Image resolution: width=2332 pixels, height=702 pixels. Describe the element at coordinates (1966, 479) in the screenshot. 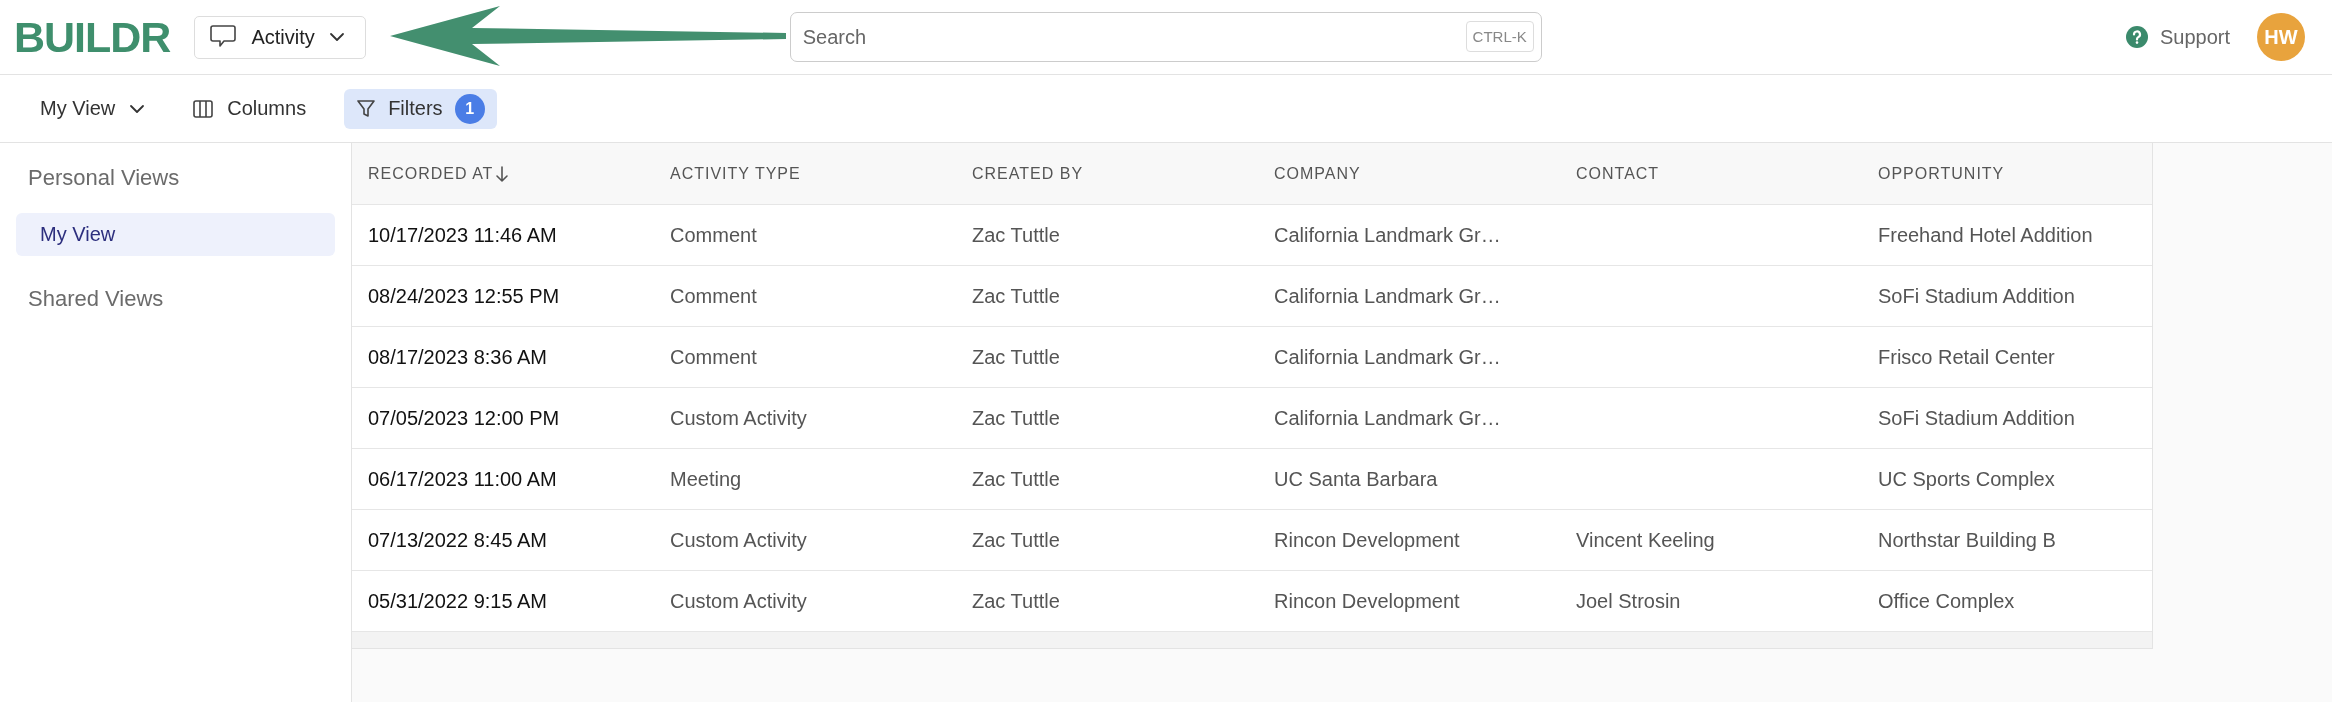

I see `table-cell-text: UC Sports Complex` at that location.